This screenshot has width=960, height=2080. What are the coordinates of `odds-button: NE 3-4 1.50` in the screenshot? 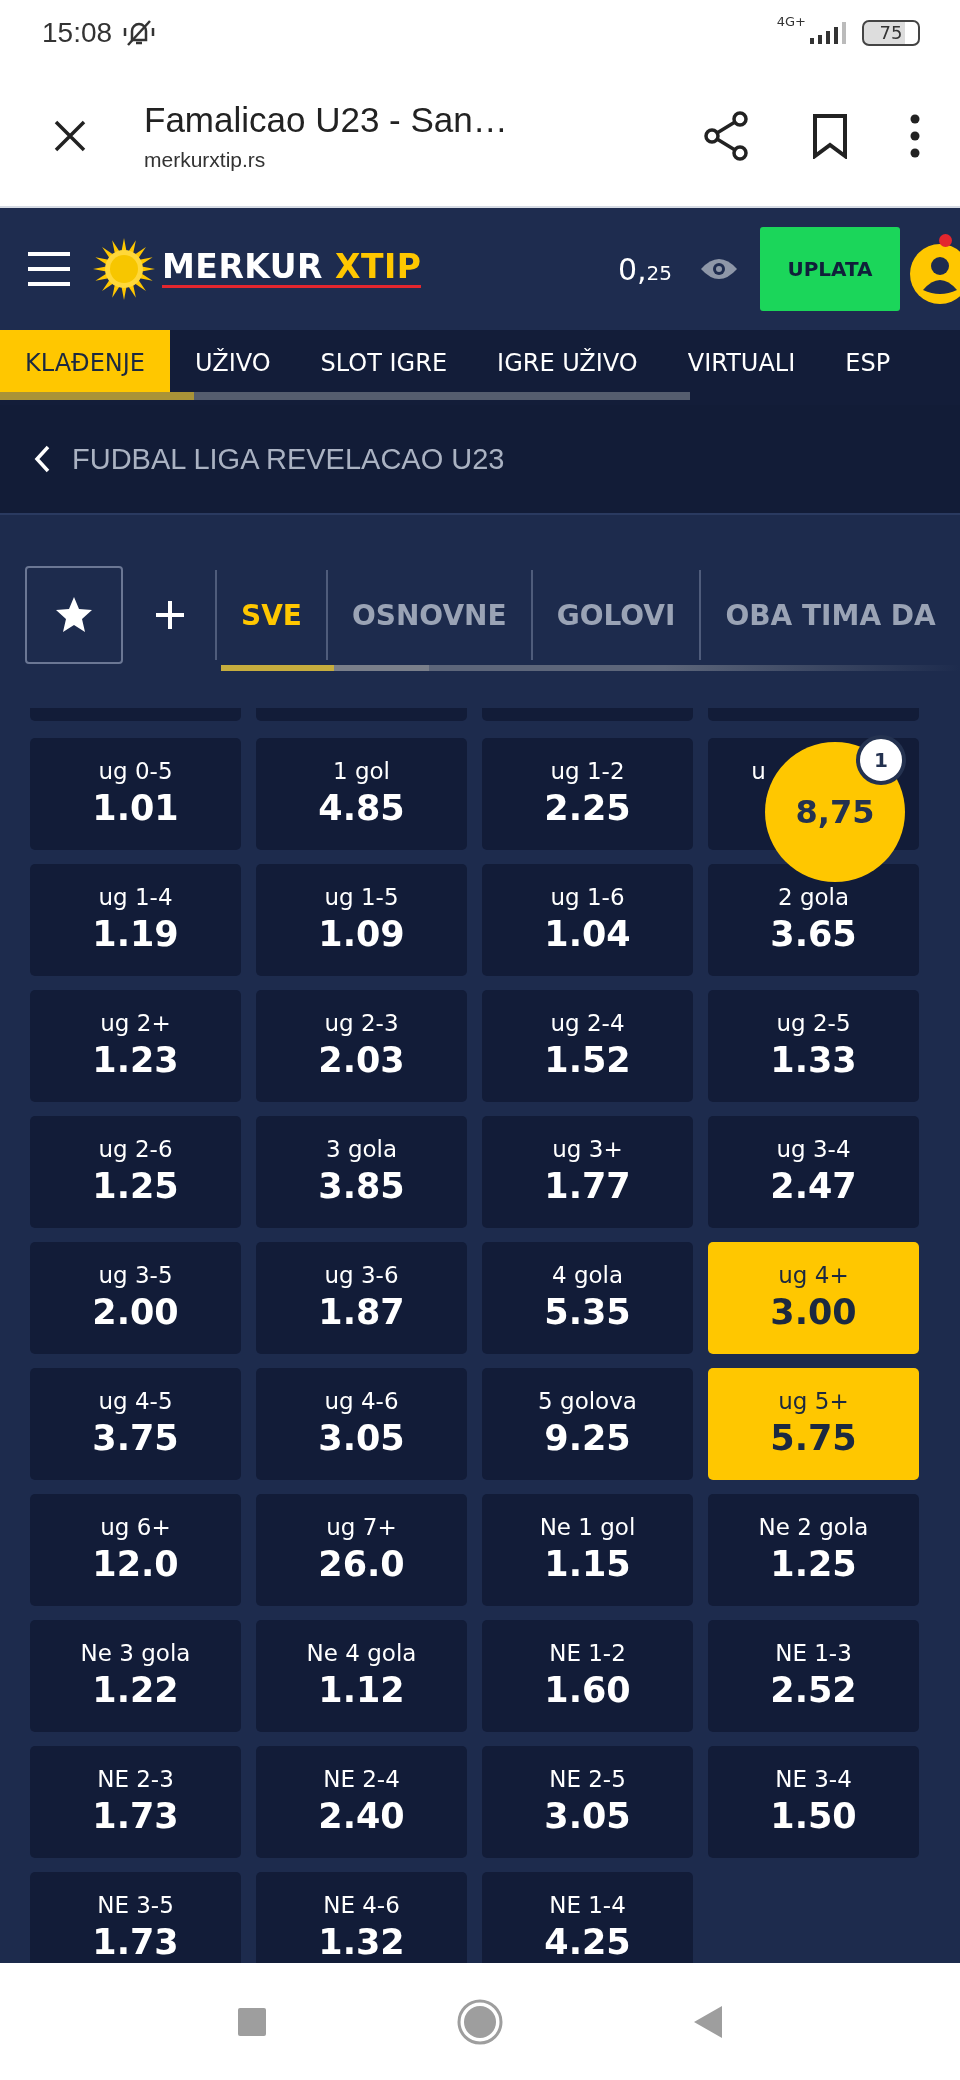 It's located at (813, 1802).